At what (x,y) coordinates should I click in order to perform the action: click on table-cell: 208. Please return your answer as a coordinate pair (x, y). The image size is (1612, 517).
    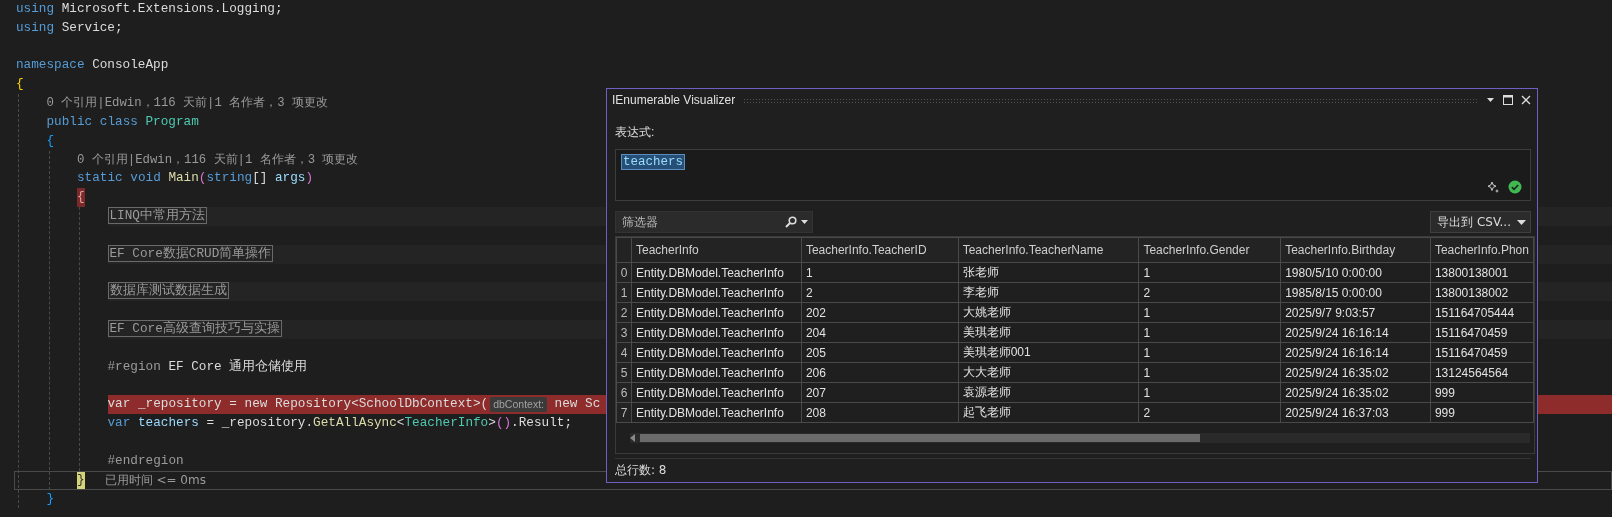
    Looking at the image, I should click on (880, 412).